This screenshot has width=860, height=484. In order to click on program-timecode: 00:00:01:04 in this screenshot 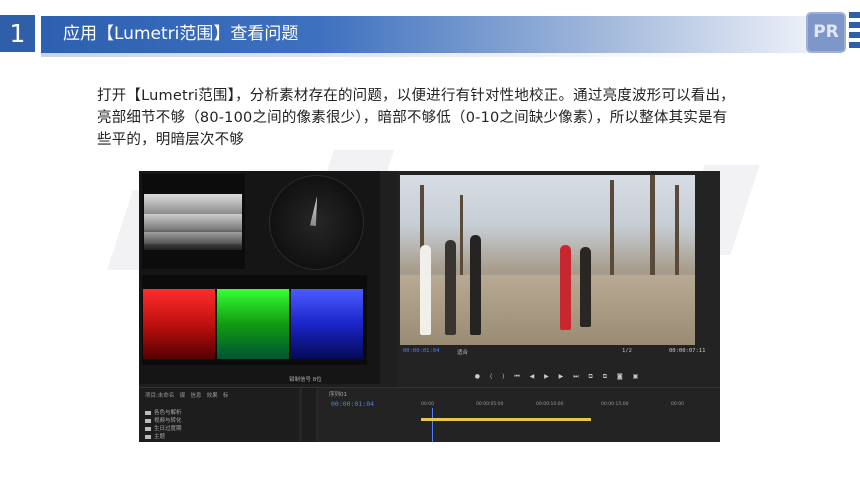, I will do `click(421, 351)`.